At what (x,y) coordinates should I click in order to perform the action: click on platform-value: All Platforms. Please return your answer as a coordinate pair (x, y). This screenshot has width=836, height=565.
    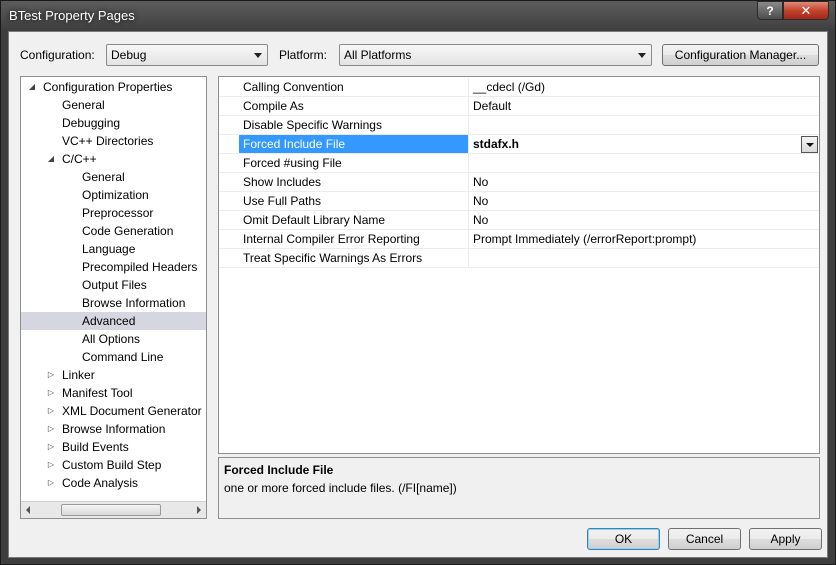
    Looking at the image, I should click on (378, 55).